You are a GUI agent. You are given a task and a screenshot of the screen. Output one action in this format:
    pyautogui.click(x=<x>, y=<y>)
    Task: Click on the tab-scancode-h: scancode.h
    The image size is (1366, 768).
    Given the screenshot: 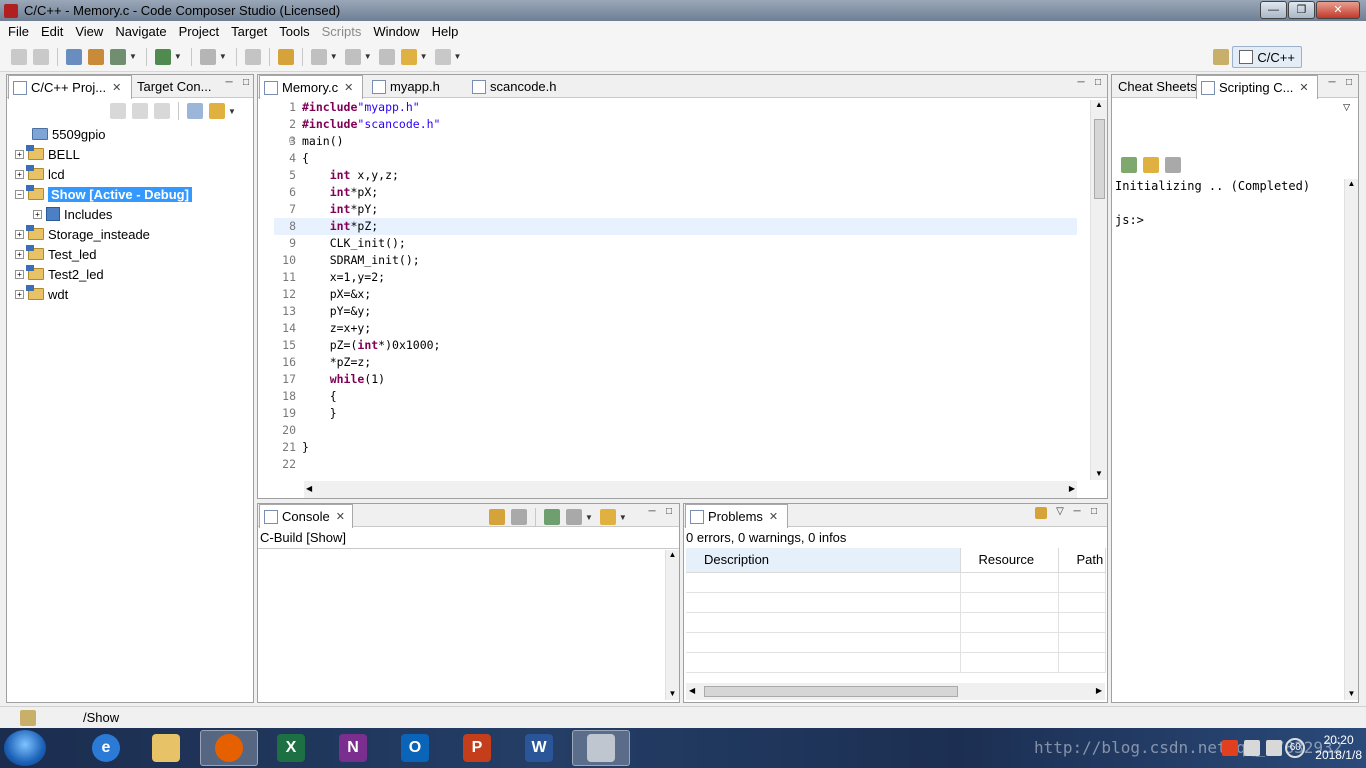 What is the action you would take?
    pyautogui.click(x=514, y=86)
    